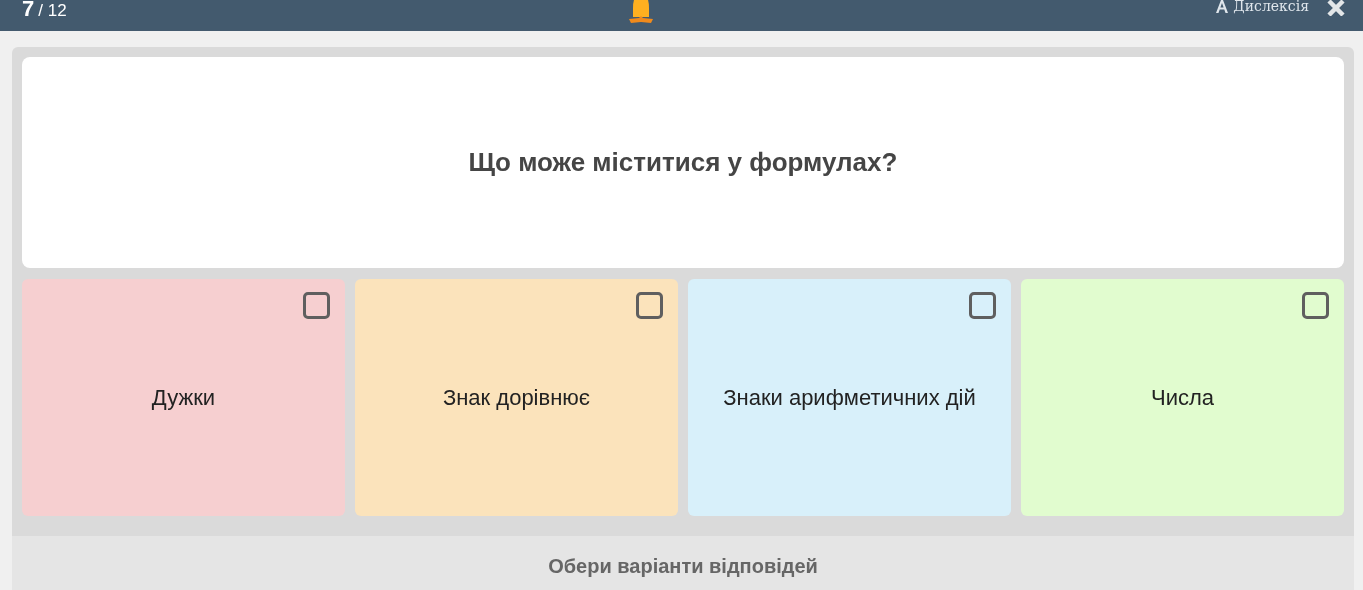 The height and width of the screenshot is (590, 1363). What do you see at coordinates (183, 397) in the screenshot?
I see `answer-option: Дужки` at bounding box center [183, 397].